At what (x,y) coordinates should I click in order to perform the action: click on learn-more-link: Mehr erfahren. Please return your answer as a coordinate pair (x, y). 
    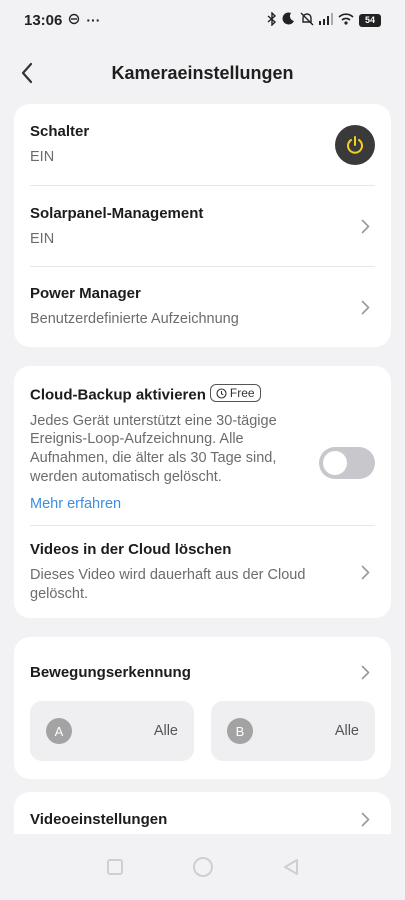
    Looking at the image, I should click on (168, 504).